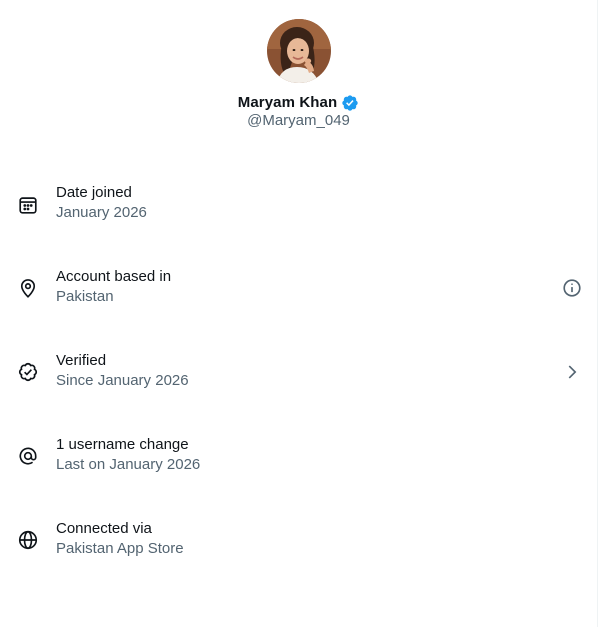  What do you see at coordinates (101, 212) in the screenshot?
I see `item-subtitle: January 2026` at bounding box center [101, 212].